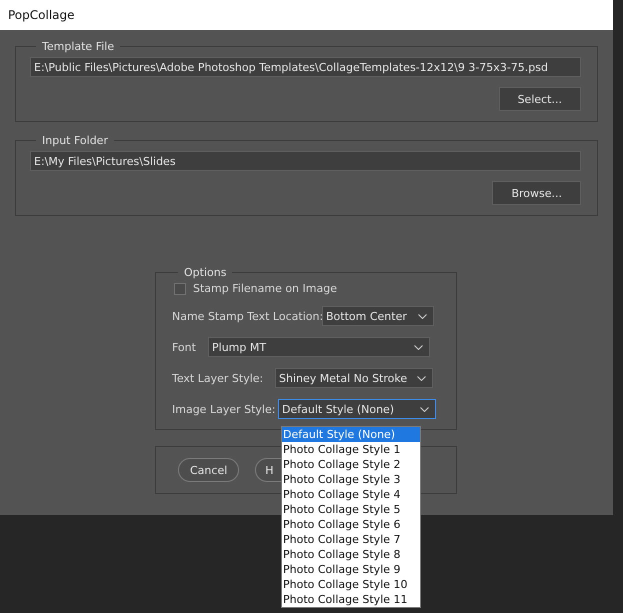  What do you see at coordinates (41, 15) in the screenshot?
I see `window-title: PopCollage` at bounding box center [41, 15].